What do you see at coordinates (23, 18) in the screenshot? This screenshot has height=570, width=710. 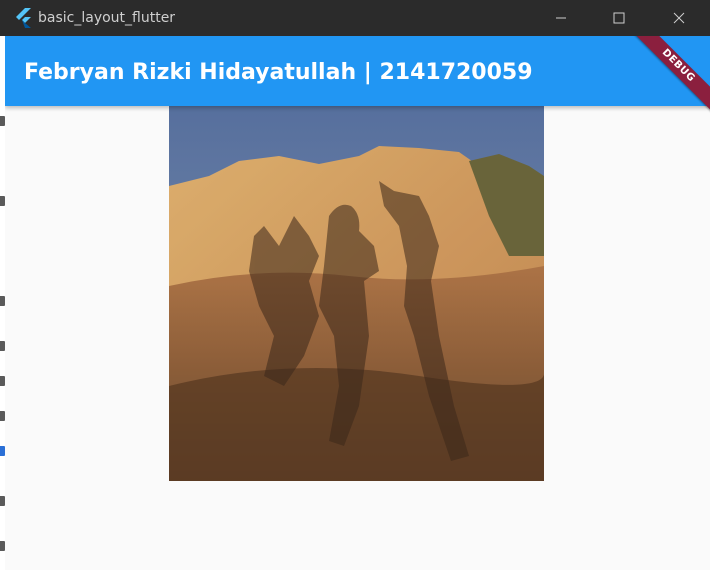 I see `flutter-logo-icon` at bounding box center [23, 18].